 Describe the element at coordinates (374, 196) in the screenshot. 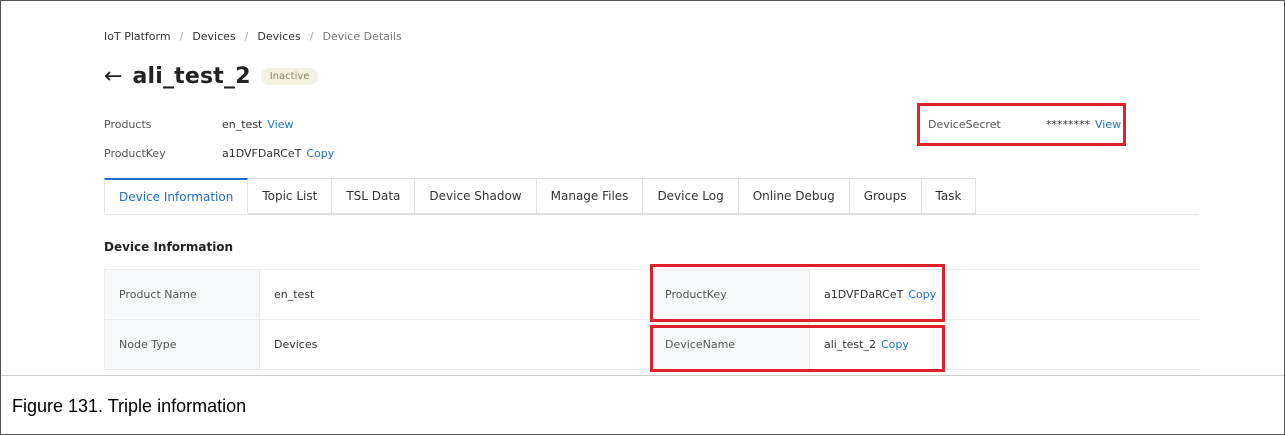

I see `tab-tsl-data: TSL Data` at that location.